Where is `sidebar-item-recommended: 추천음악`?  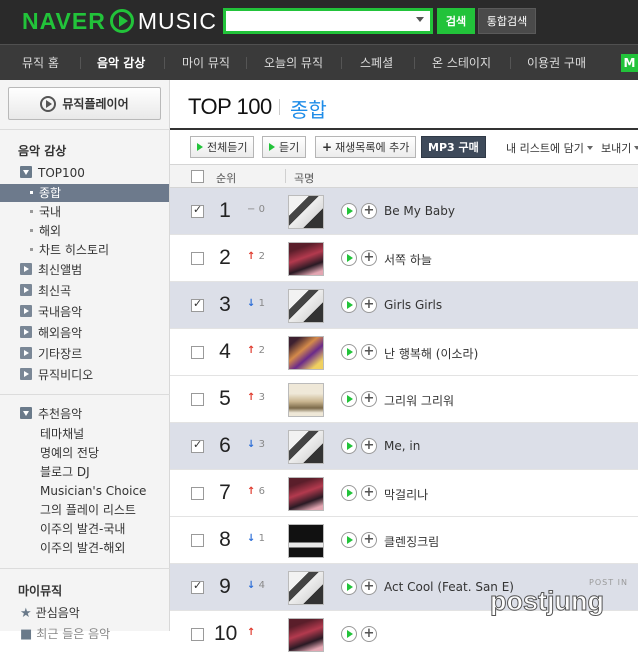 sidebar-item-recommended: 추천음악 is located at coordinates (51, 414).